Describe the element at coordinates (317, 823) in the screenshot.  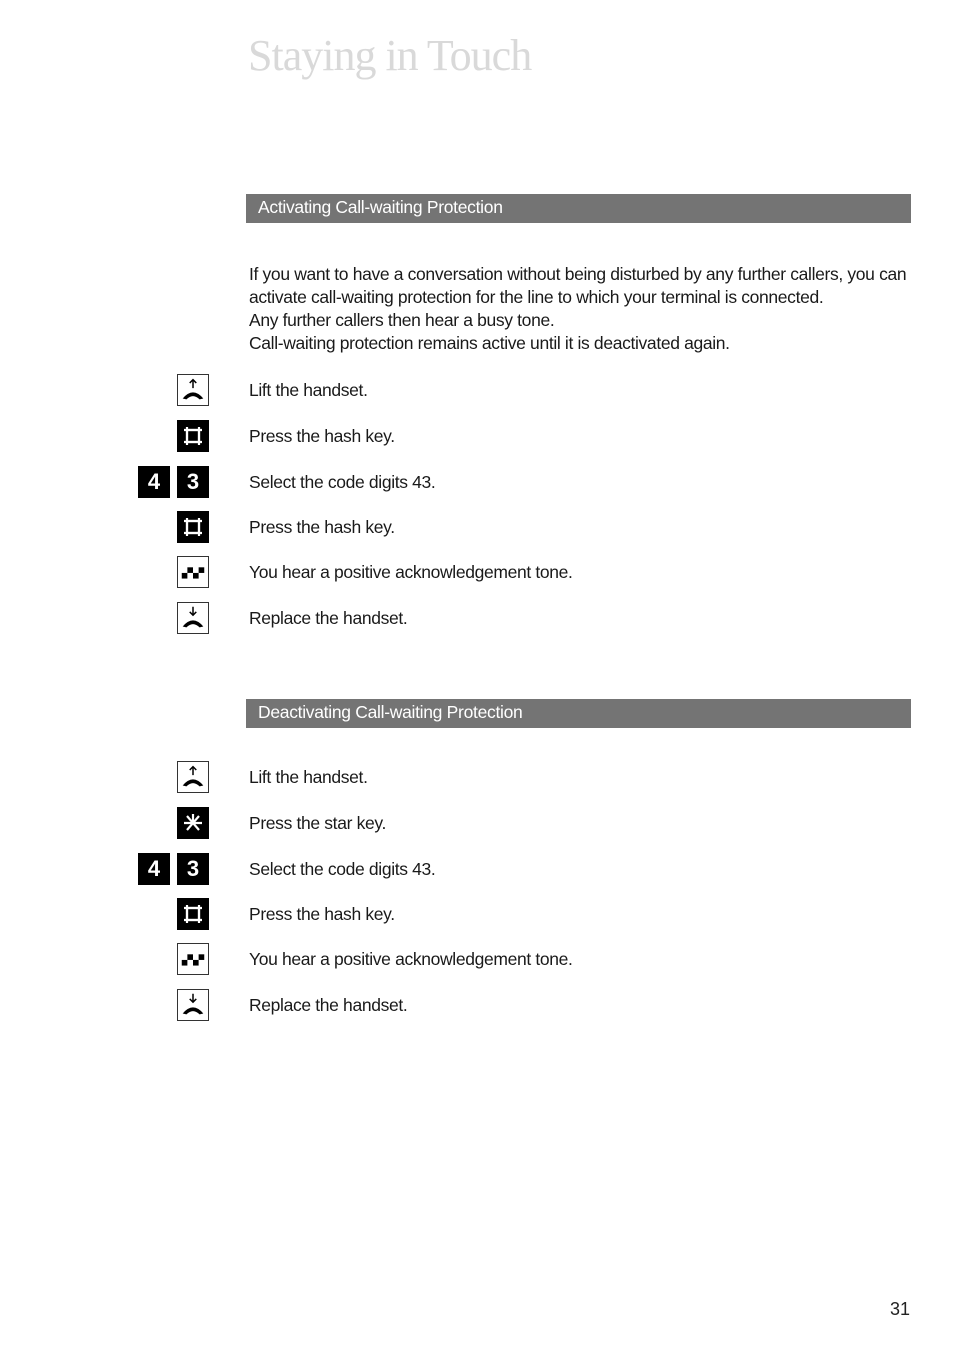
I see `step-text: Press the star key.` at that location.